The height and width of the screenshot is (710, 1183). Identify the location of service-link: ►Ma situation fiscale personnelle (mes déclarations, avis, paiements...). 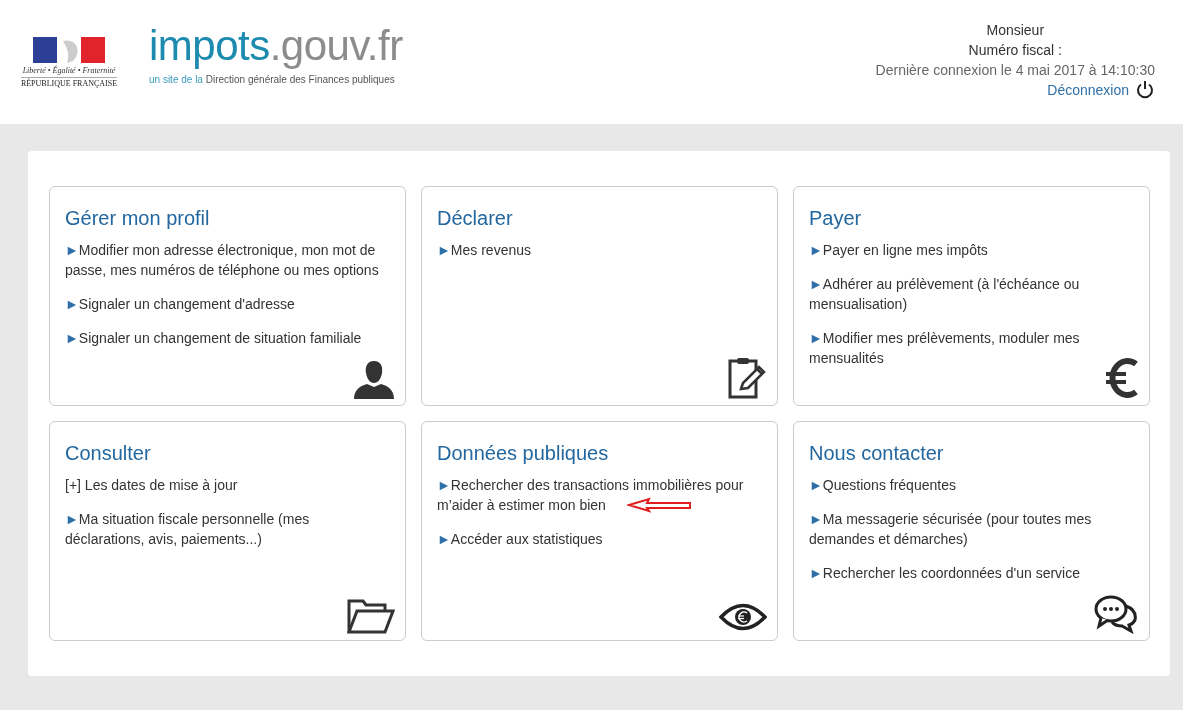
(228, 529).